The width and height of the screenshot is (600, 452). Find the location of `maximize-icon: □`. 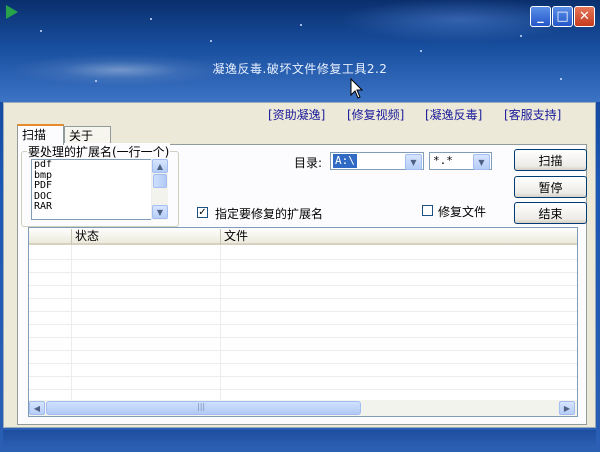

maximize-icon: □ is located at coordinates (562, 16).